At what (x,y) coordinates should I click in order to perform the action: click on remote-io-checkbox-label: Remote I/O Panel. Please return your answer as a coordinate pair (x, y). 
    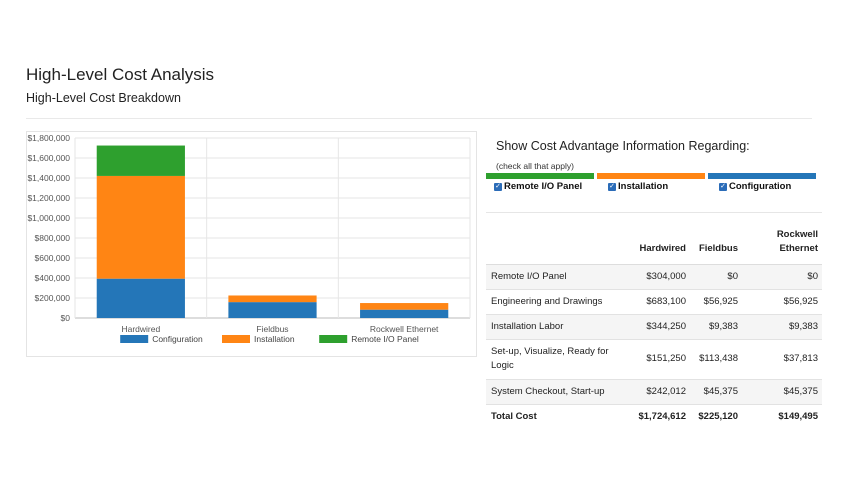
    Looking at the image, I should click on (543, 186).